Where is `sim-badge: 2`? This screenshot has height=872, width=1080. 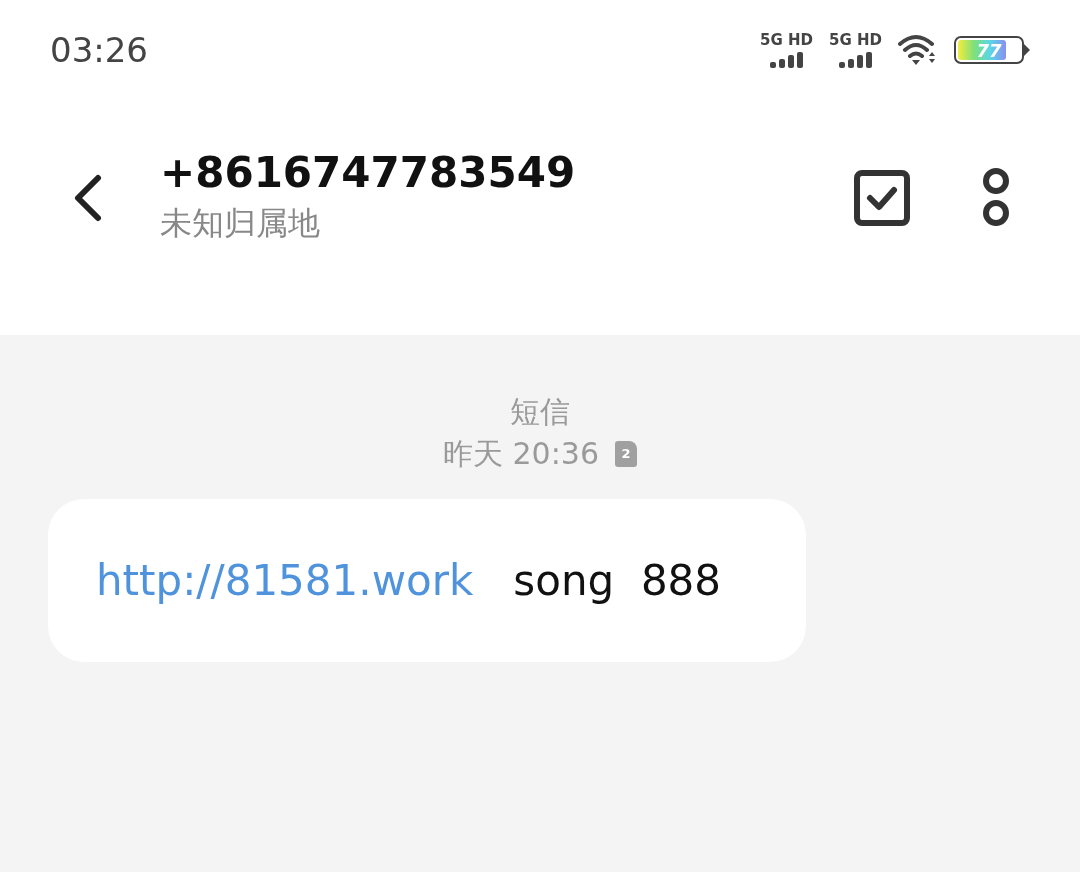 sim-badge: 2 is located at coordinates (626, 454).